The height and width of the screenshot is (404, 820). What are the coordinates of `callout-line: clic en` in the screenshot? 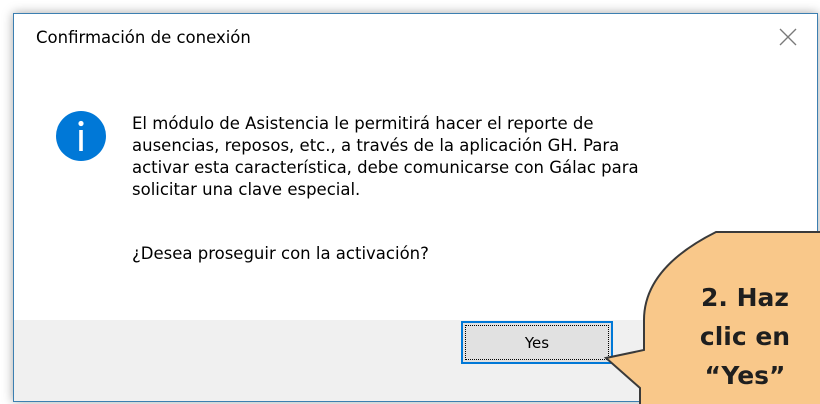 It's located at (745, 336).